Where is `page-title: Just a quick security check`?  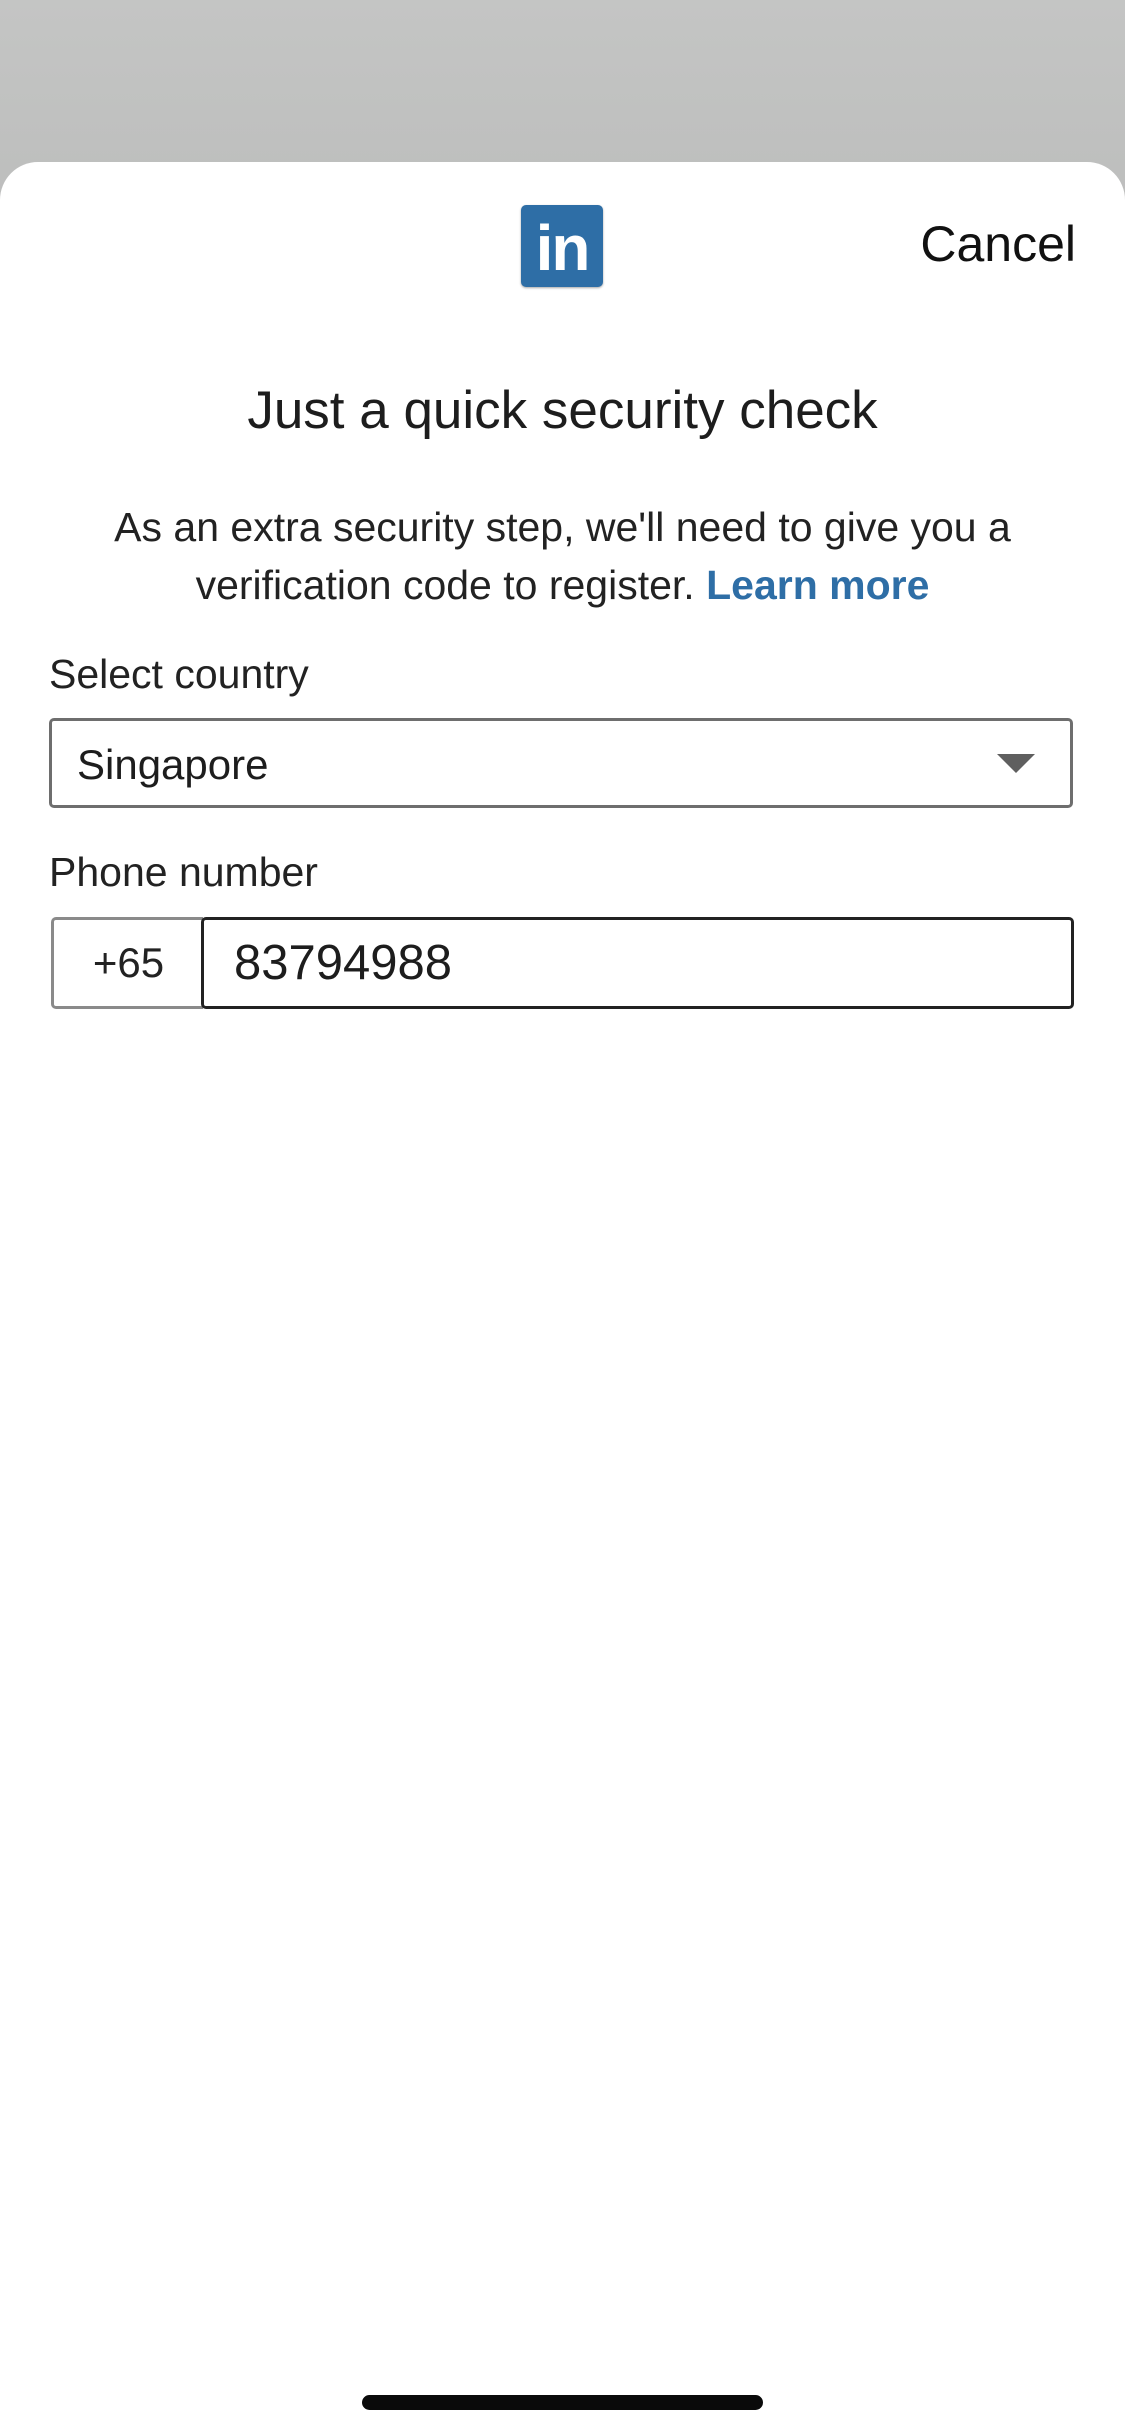
page-title: Just a quick security check is located at coordinates (562, 410).